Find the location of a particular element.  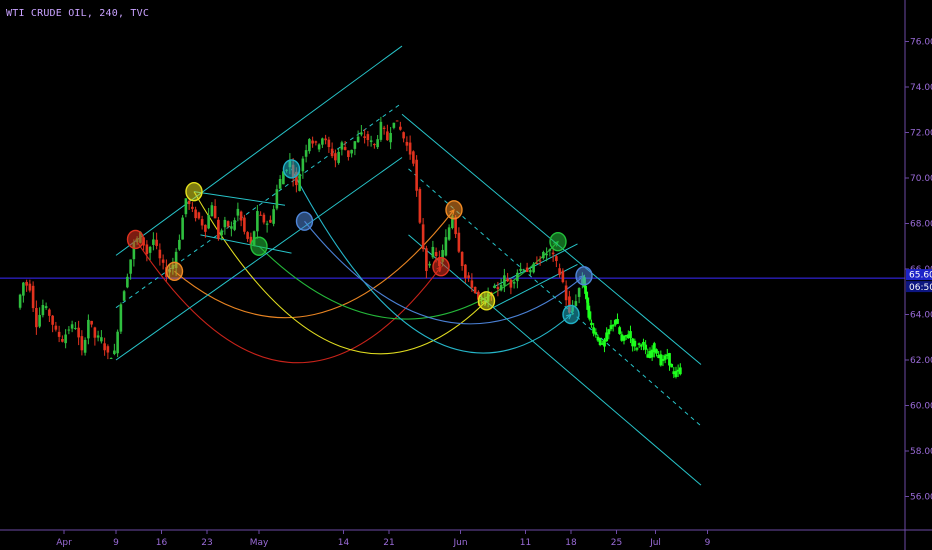

falling-channel-lower is located at coordinates (555, 360).